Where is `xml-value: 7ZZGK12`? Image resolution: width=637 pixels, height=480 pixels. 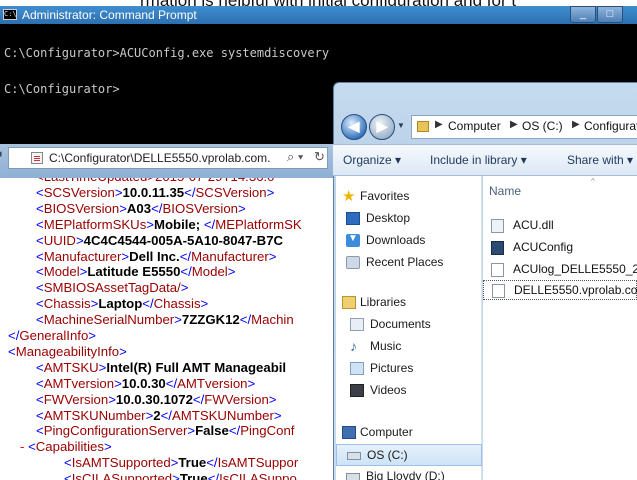
xml-value: 7ZZGK12 is located at coordinates (210, 320).